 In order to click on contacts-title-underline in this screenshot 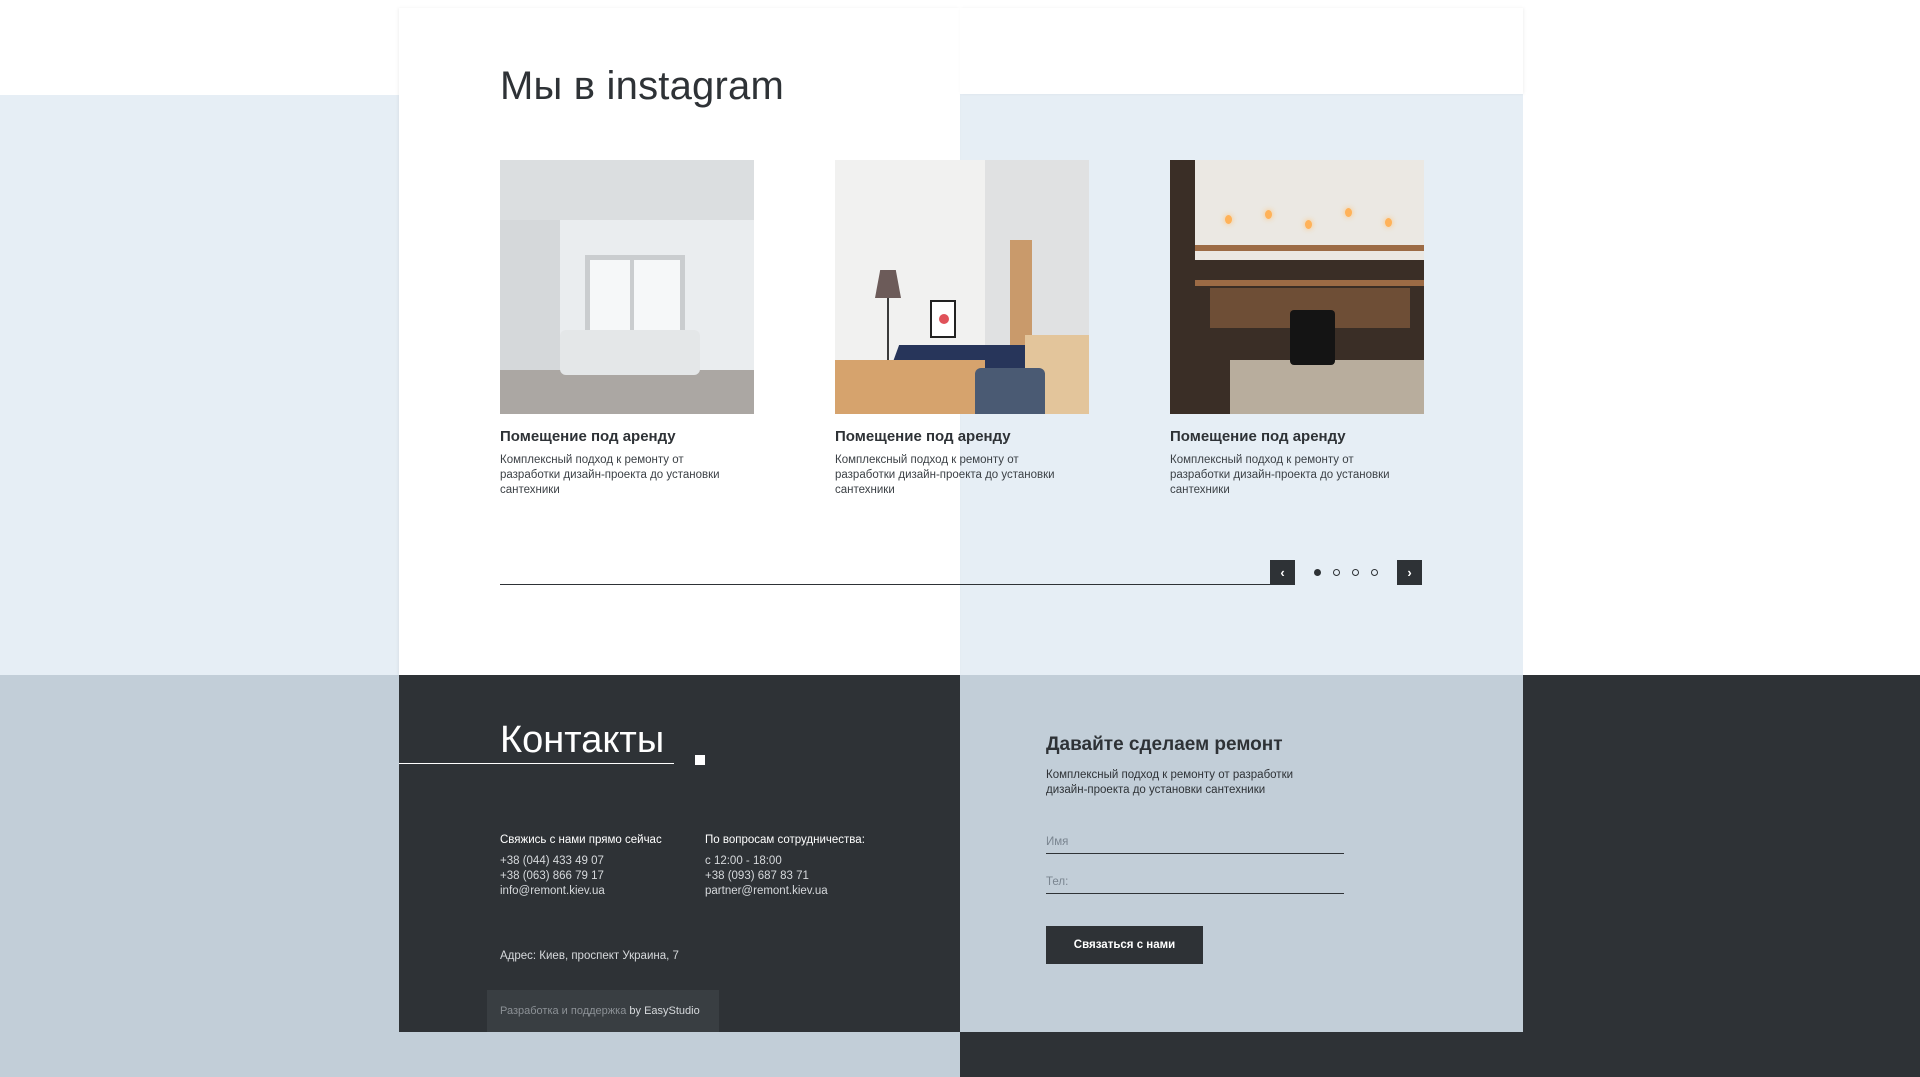, I will do `click(536, 763)`.